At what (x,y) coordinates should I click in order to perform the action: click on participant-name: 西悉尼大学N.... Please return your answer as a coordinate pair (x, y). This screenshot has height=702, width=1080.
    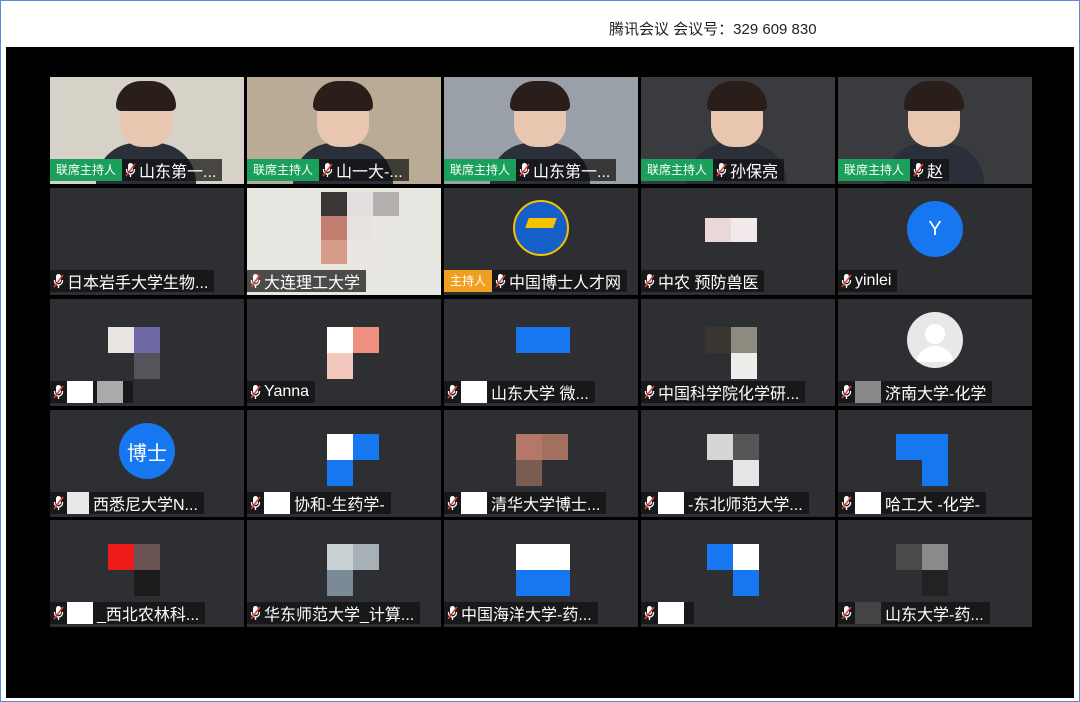
    Looking at the image, I should click on (145, 505).